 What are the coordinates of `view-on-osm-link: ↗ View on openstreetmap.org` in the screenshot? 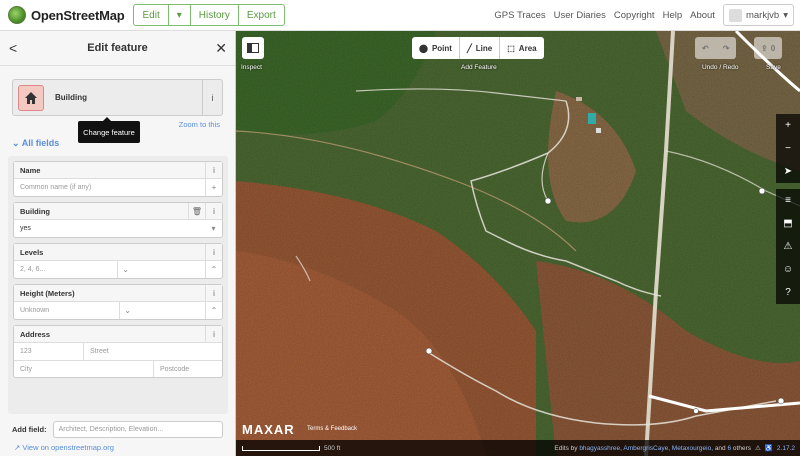 It's located at (64, 447).